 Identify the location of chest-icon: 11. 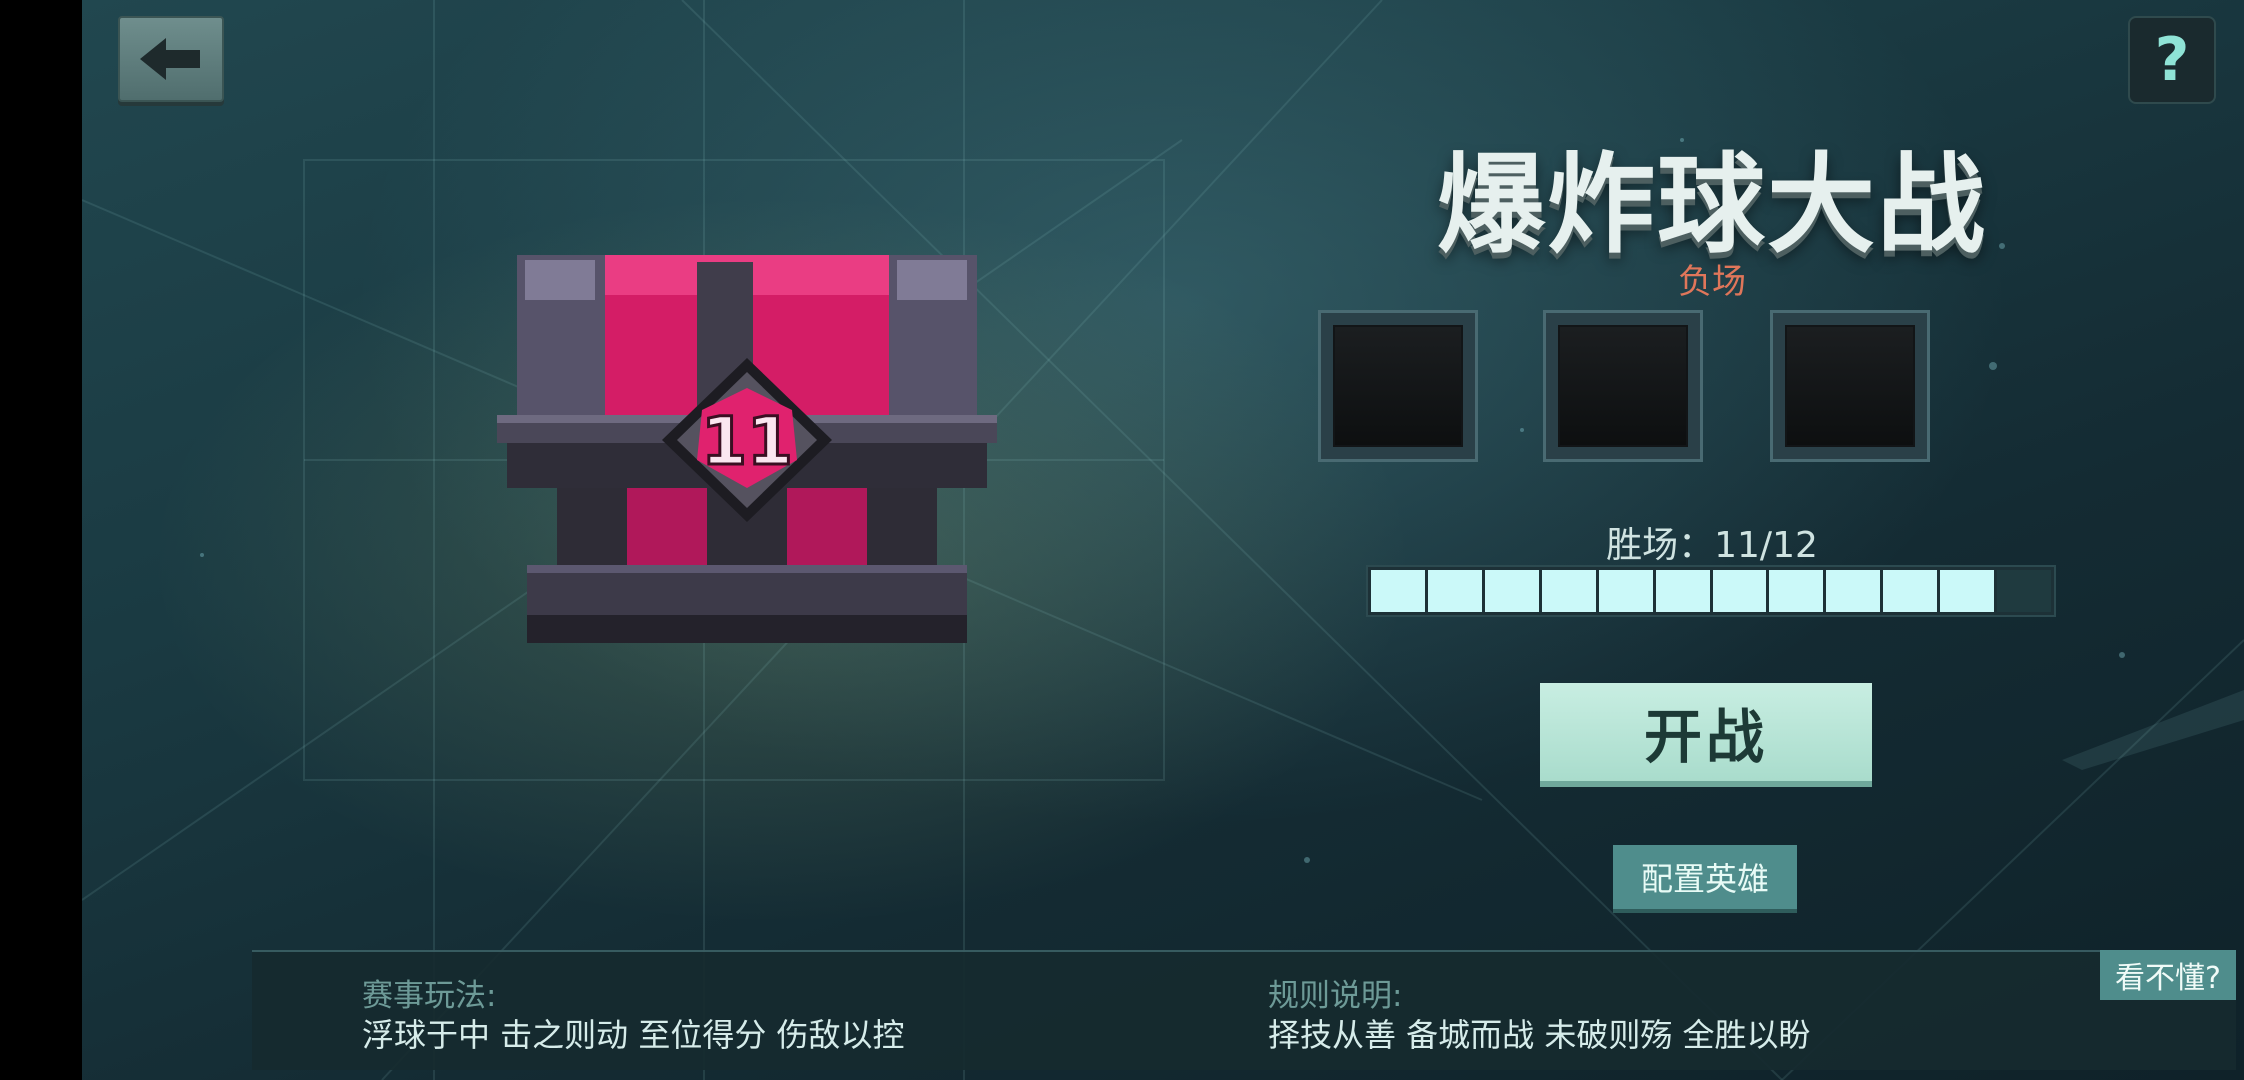
(747, 449).